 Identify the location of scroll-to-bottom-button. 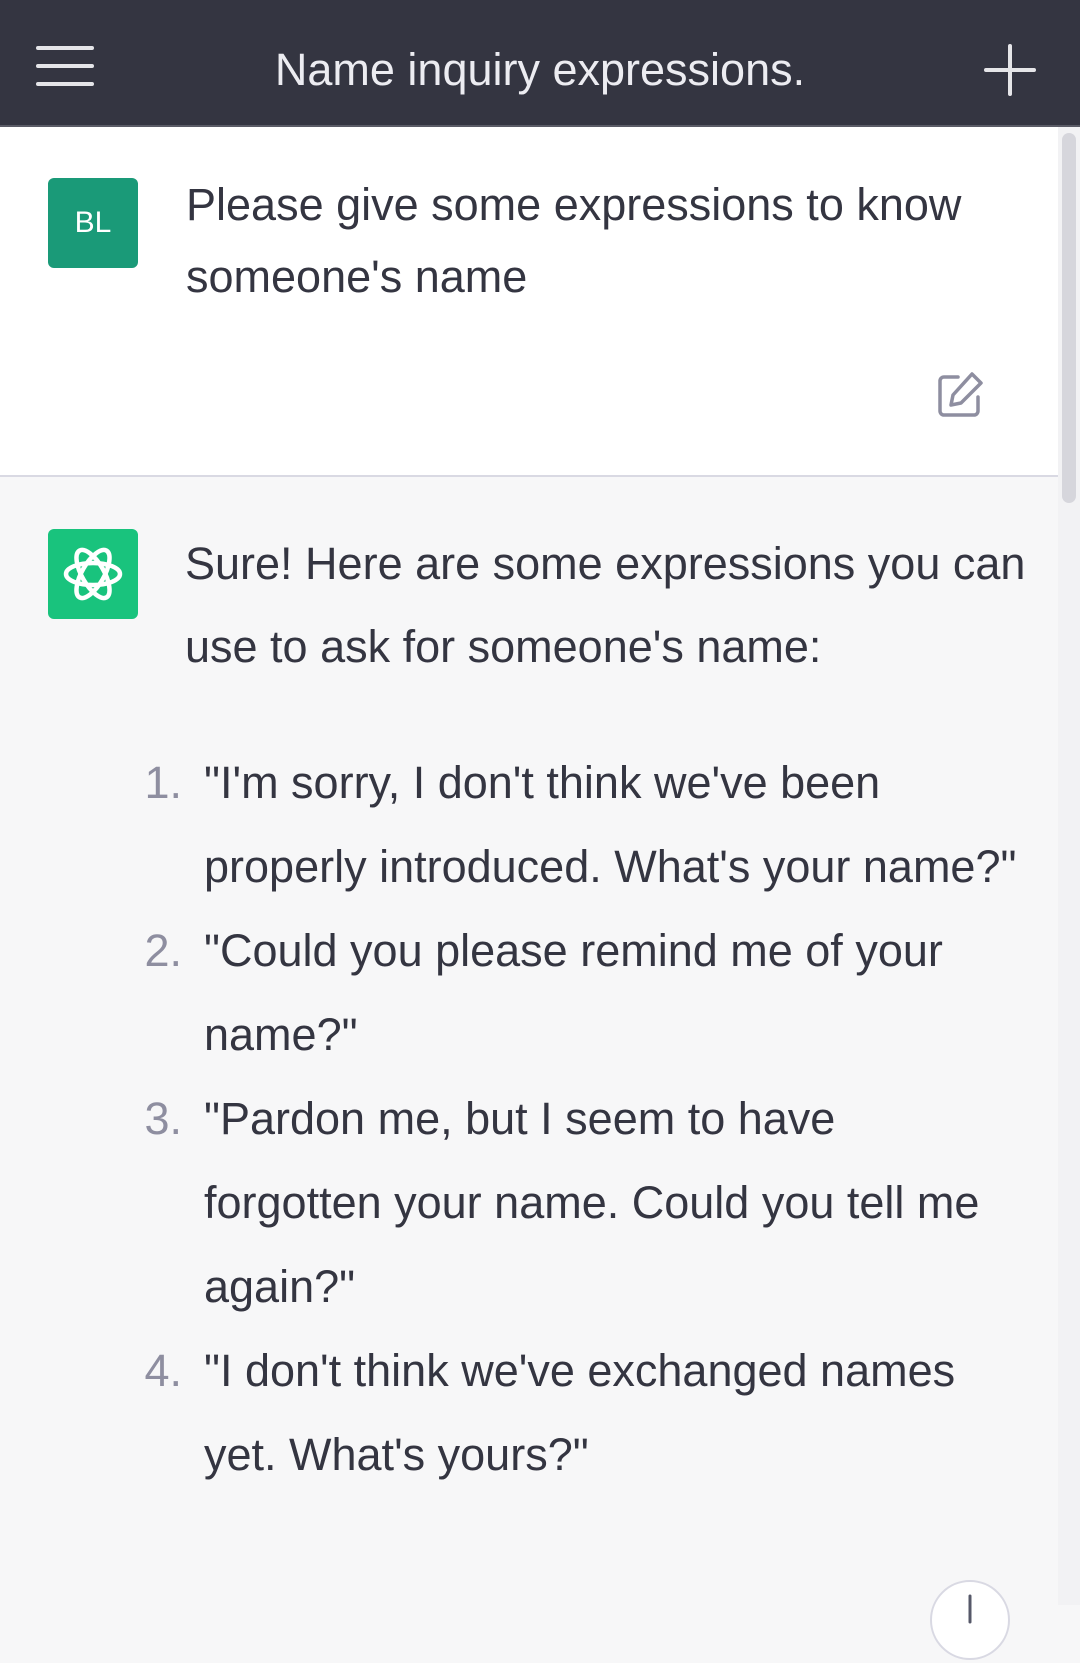
(970, 1620).